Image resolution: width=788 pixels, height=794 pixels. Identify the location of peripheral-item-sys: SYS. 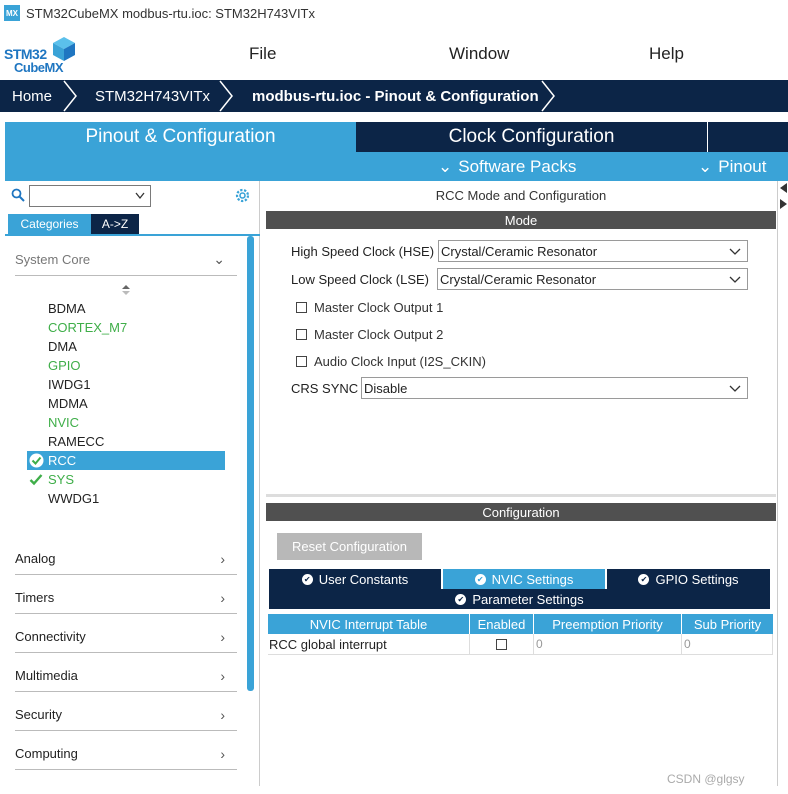
(126, 479).